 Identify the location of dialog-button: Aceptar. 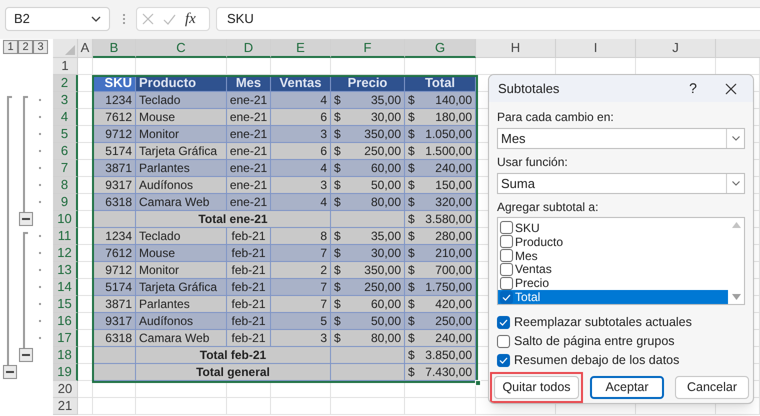
(627, 387).